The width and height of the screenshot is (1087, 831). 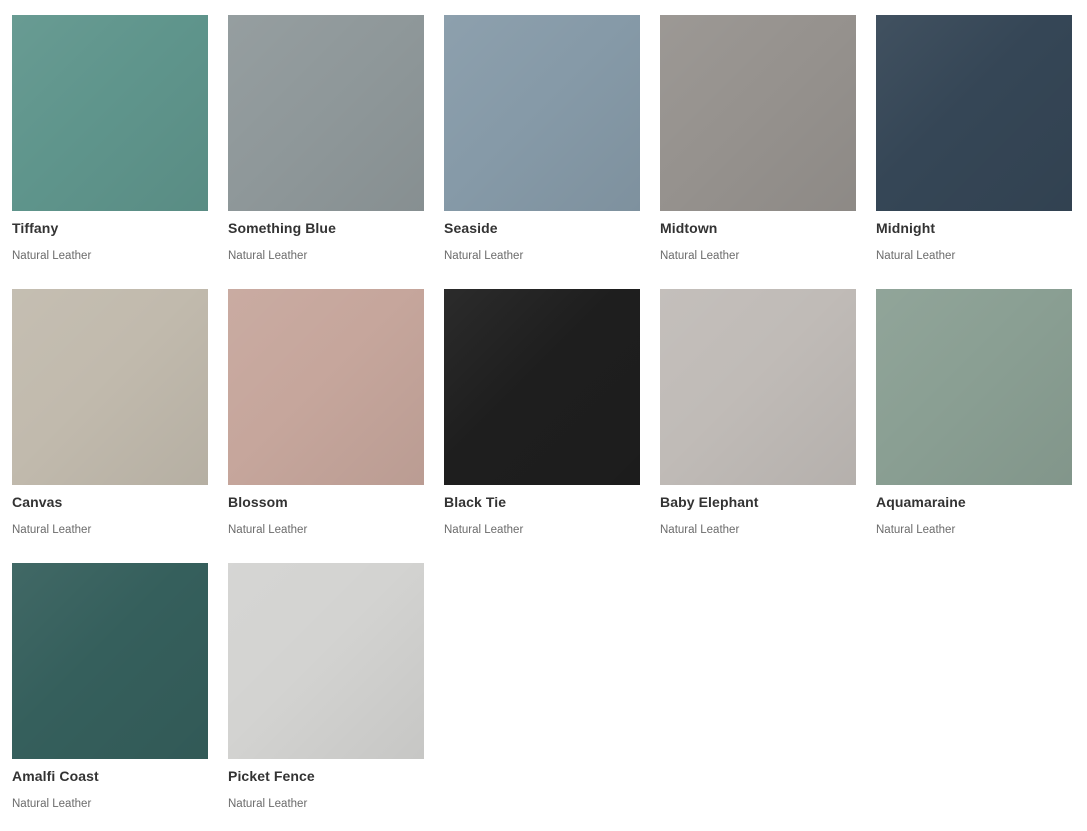 I want to click on swatch-card-midnight: Midnight Natural Leather, so click(x=974, y=138).